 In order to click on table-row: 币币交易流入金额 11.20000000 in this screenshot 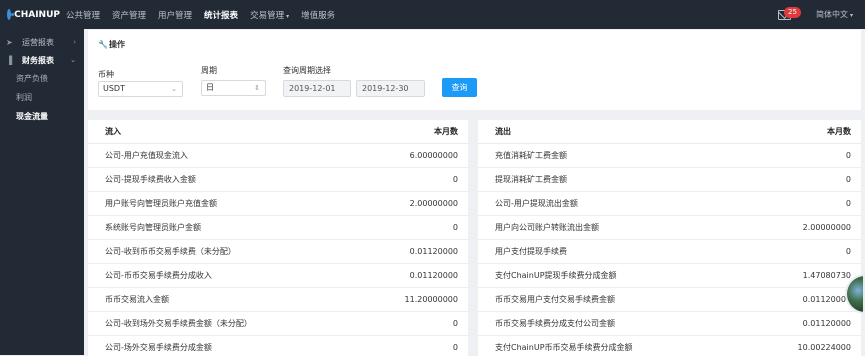, I will do `click(278, 300)`.